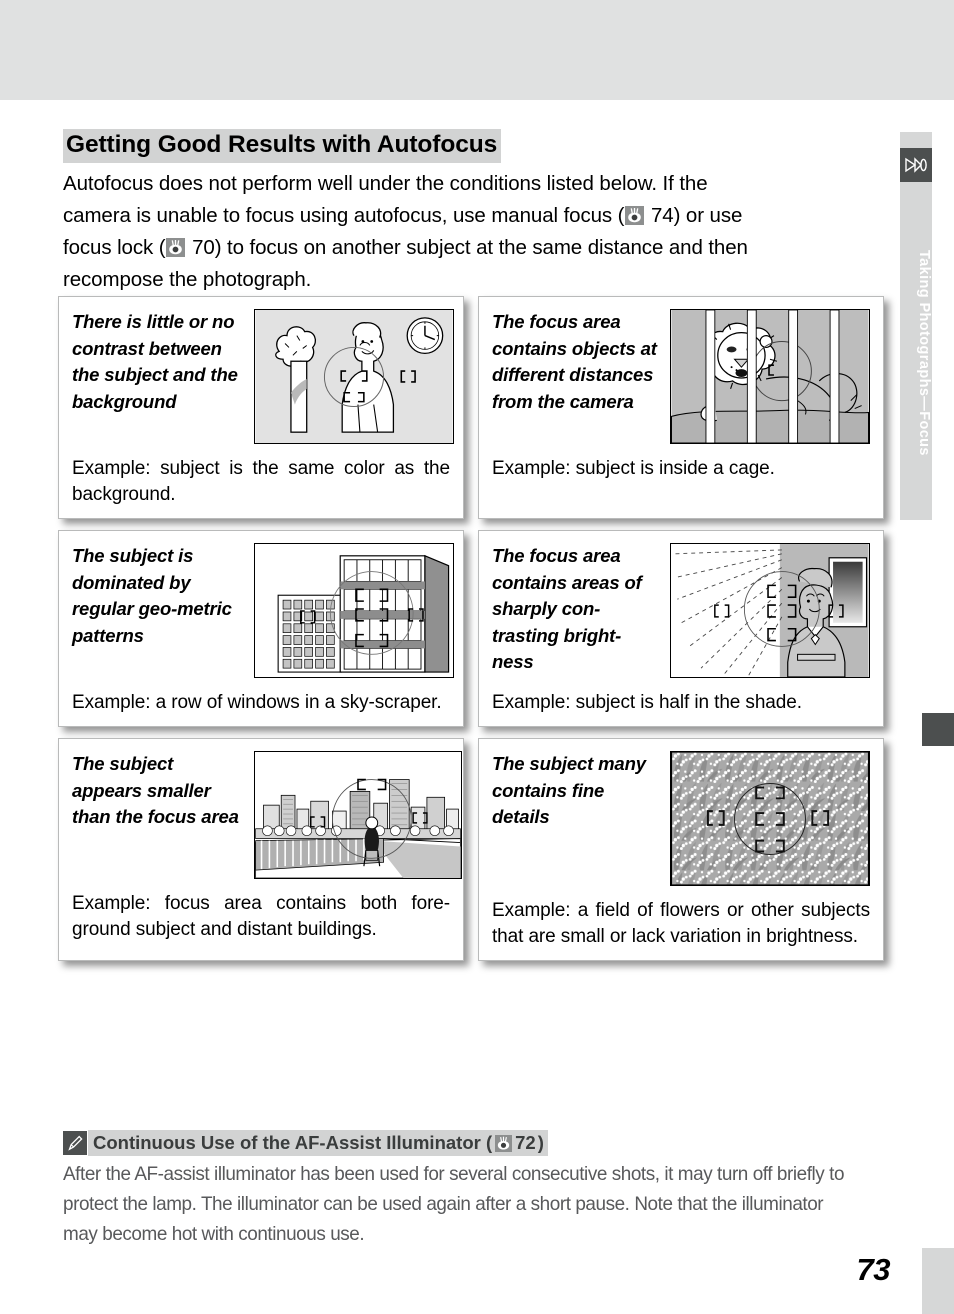 The height and width of the screenshot is (1314, 954). Describe the element at coordinates (358, 815) in the screenshot. I see `cityscape-bridge-person-illustration` at that location.